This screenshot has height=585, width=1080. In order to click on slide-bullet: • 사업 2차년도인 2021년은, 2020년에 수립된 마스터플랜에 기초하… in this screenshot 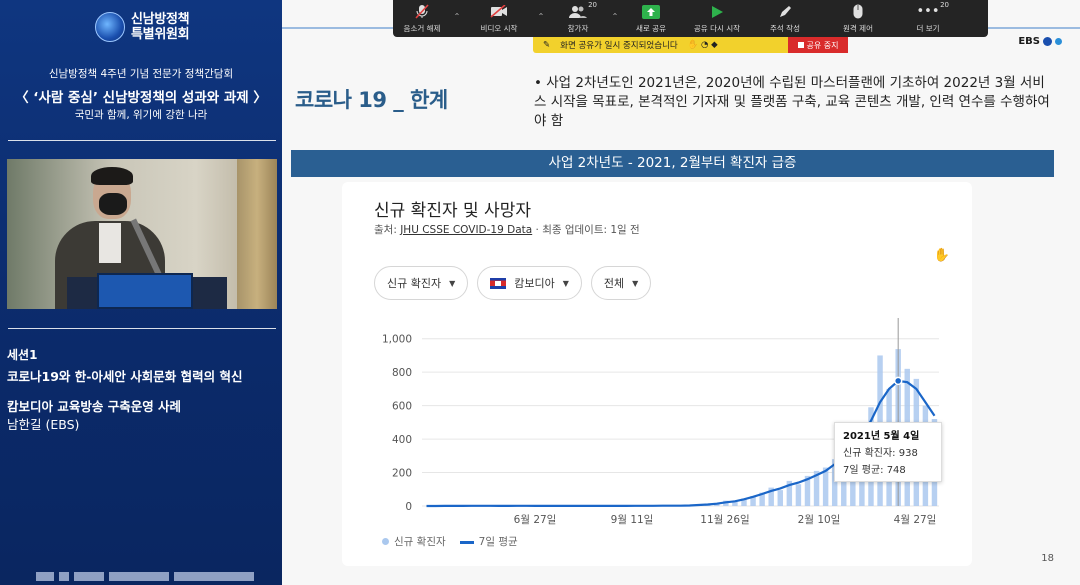, I will do `click(792, 102)`.